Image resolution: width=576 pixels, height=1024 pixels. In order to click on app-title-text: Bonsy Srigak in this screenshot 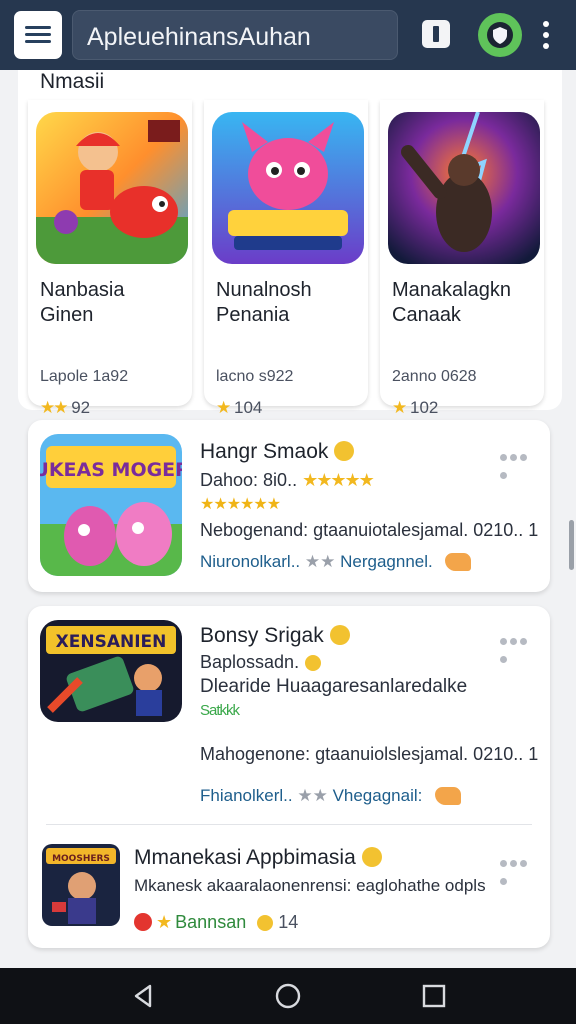, I will do `click(262, 635)`.